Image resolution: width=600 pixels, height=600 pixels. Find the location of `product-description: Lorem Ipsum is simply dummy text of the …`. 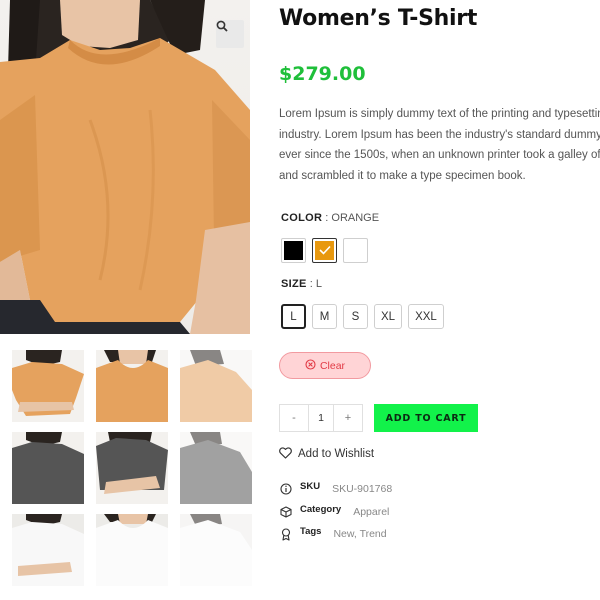

product-description: Lorem Ipsum is simply dummy text of the … is located at coordinates (439, 145).